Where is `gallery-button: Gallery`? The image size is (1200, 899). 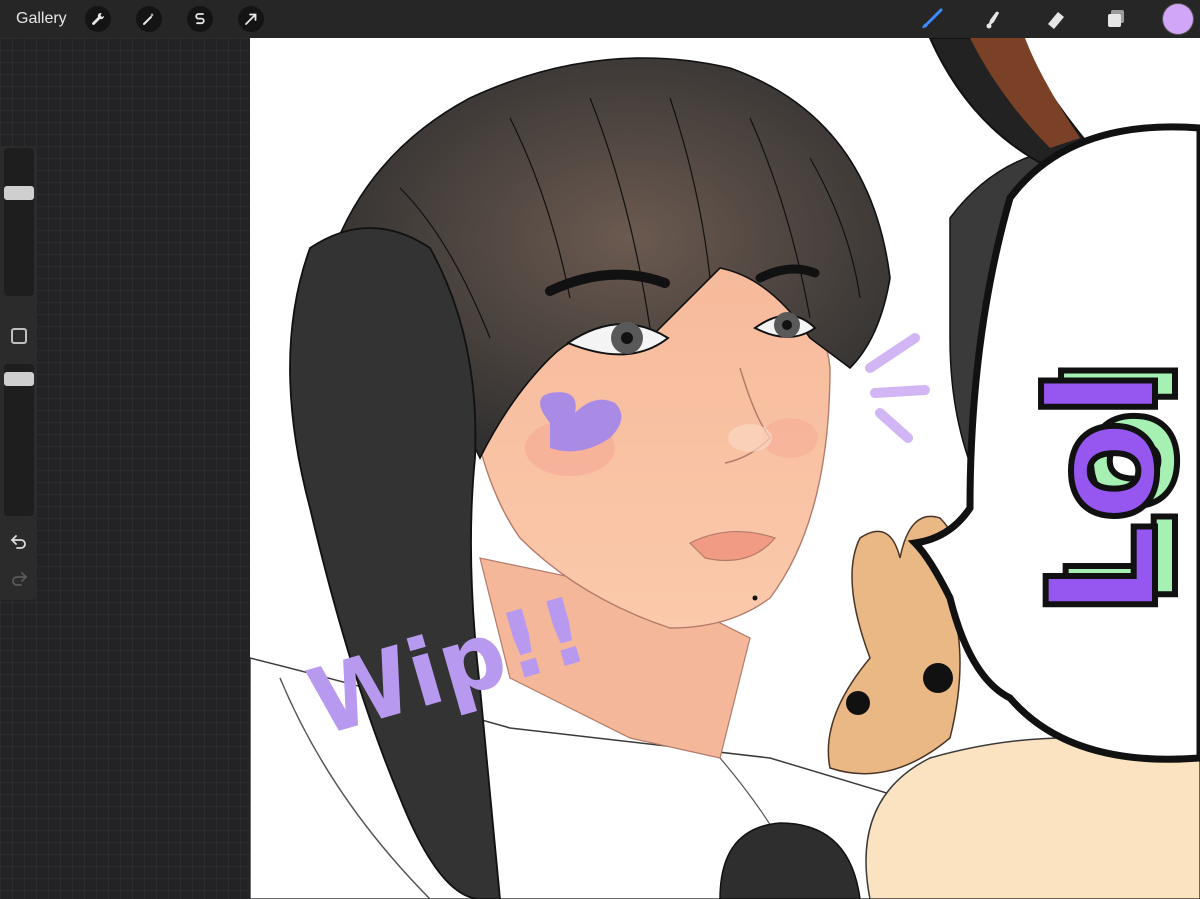
gallery-button: Gallery is located at coordinates (41, 19).